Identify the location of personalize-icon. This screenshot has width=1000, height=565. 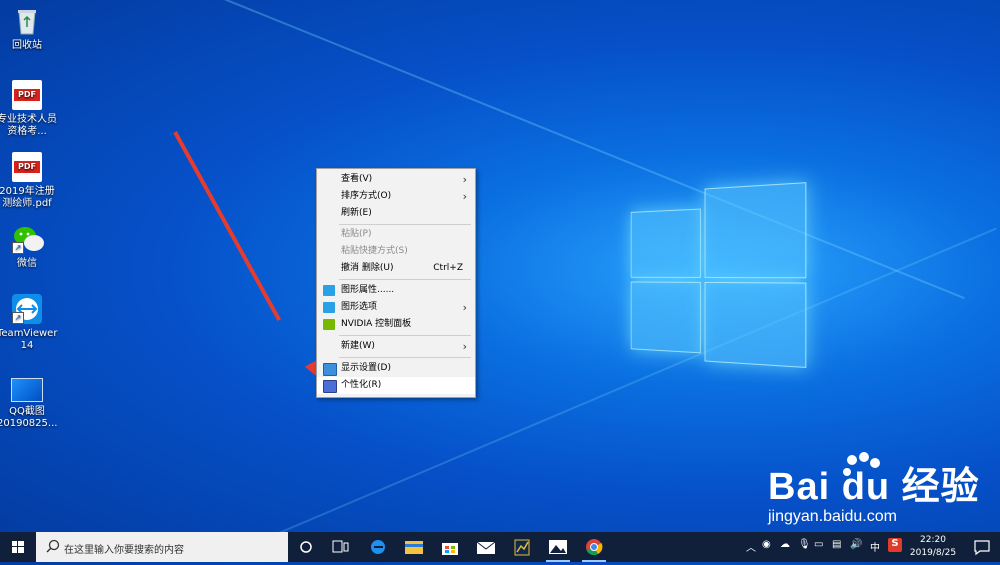
(330, 386).